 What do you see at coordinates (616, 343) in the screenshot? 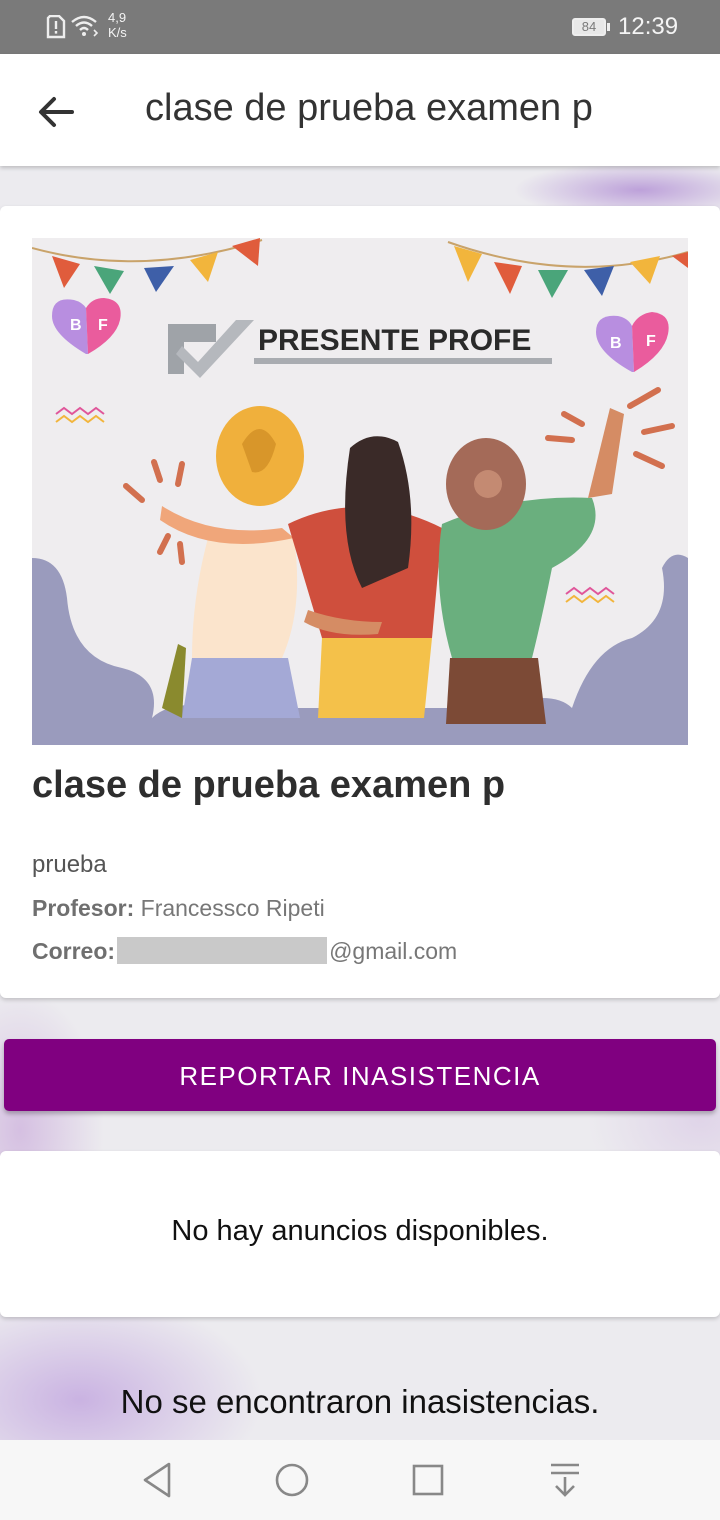
I see `heart-letter-b-2: B` at bounding box center [616, 343].